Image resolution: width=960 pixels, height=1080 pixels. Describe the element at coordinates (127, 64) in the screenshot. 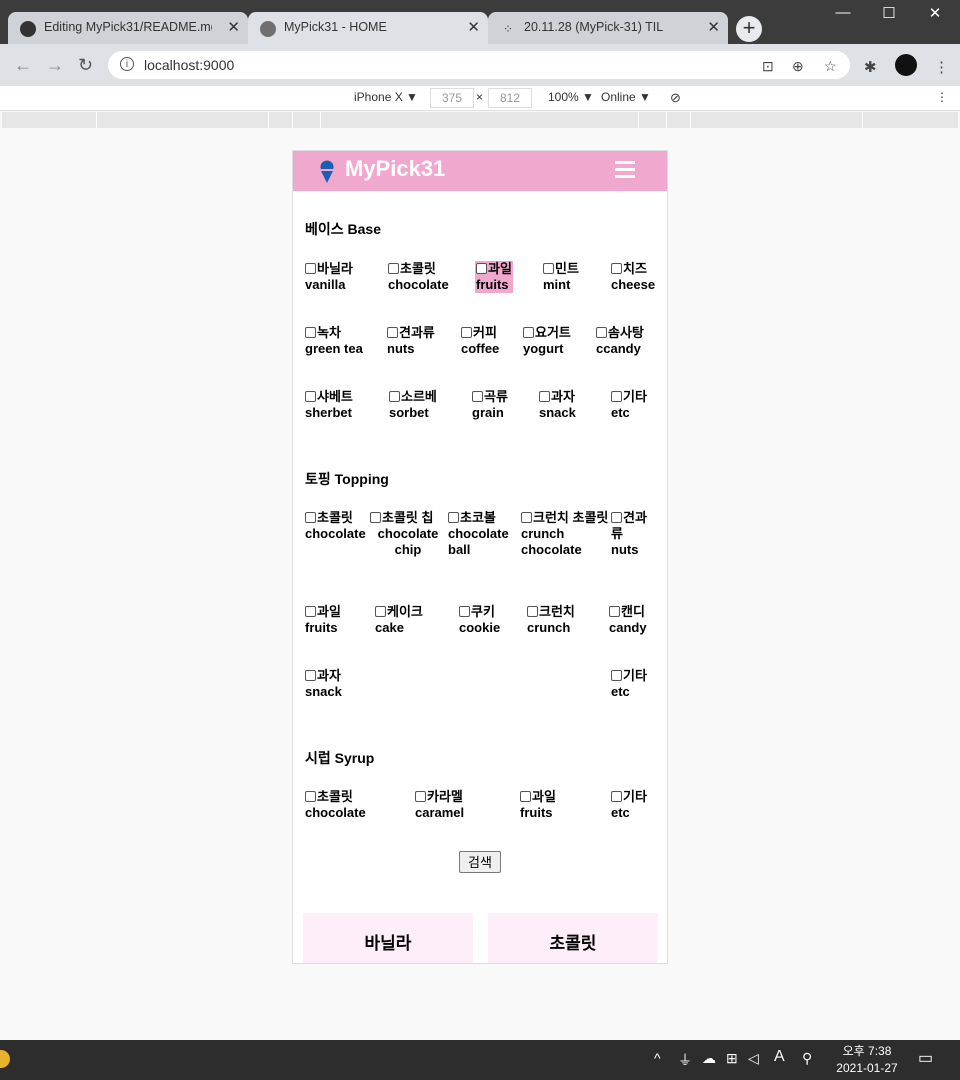

I see `site-info-icon: i` at that location.